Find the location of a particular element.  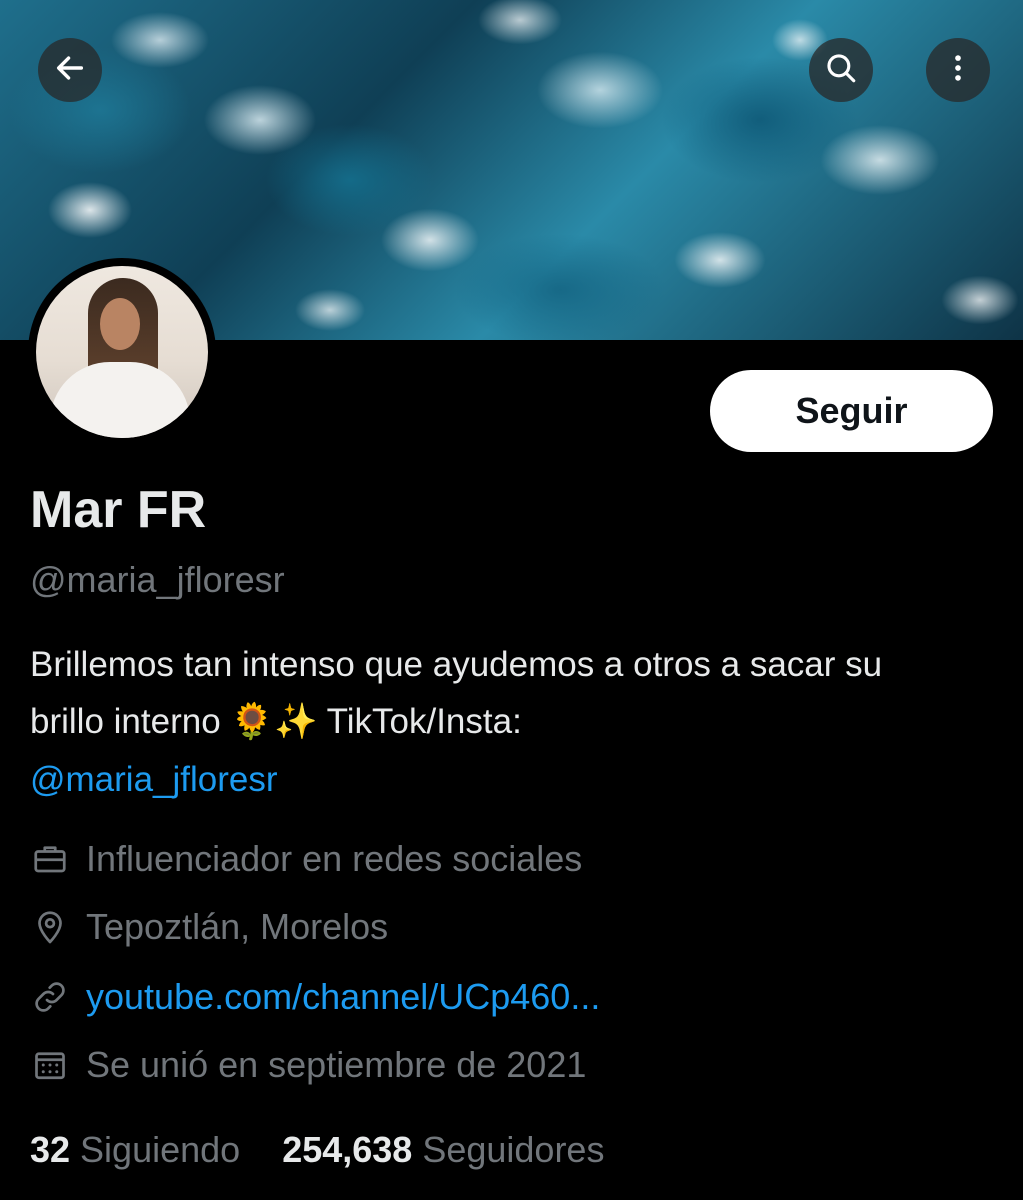

back-button is located at coordinates (70, 70).